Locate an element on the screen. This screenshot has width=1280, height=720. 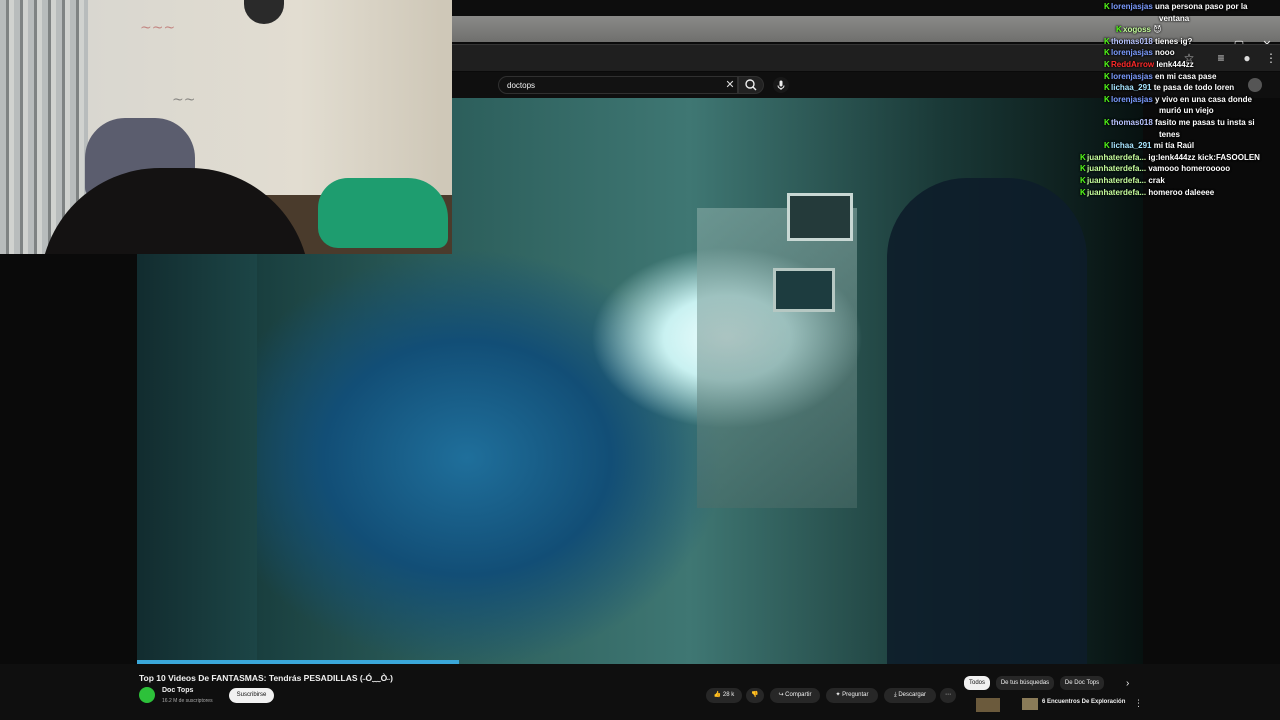
chat-text: mi tía Raúl is located at coordinates (1174, 146).